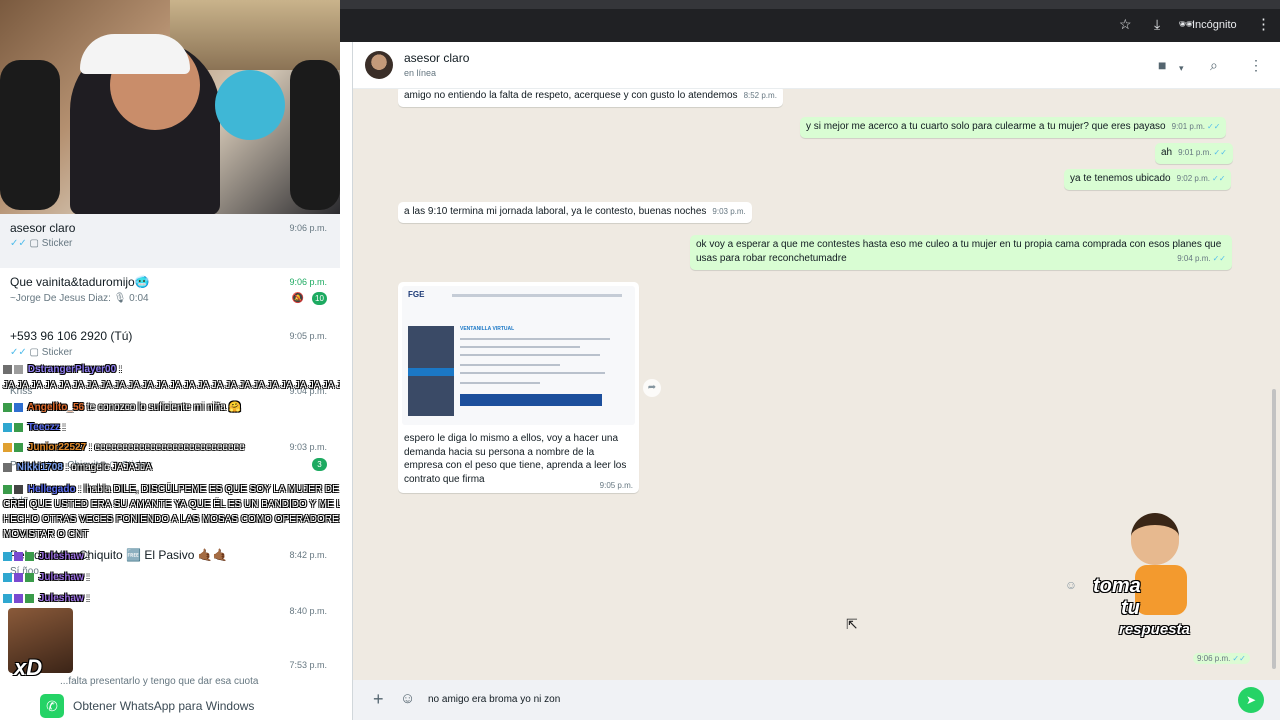 The height and width of the screenshot is (720, 1280). Describe the element at coordinates (810, 4) in the screenshot. I see `tab-strip` at that location.